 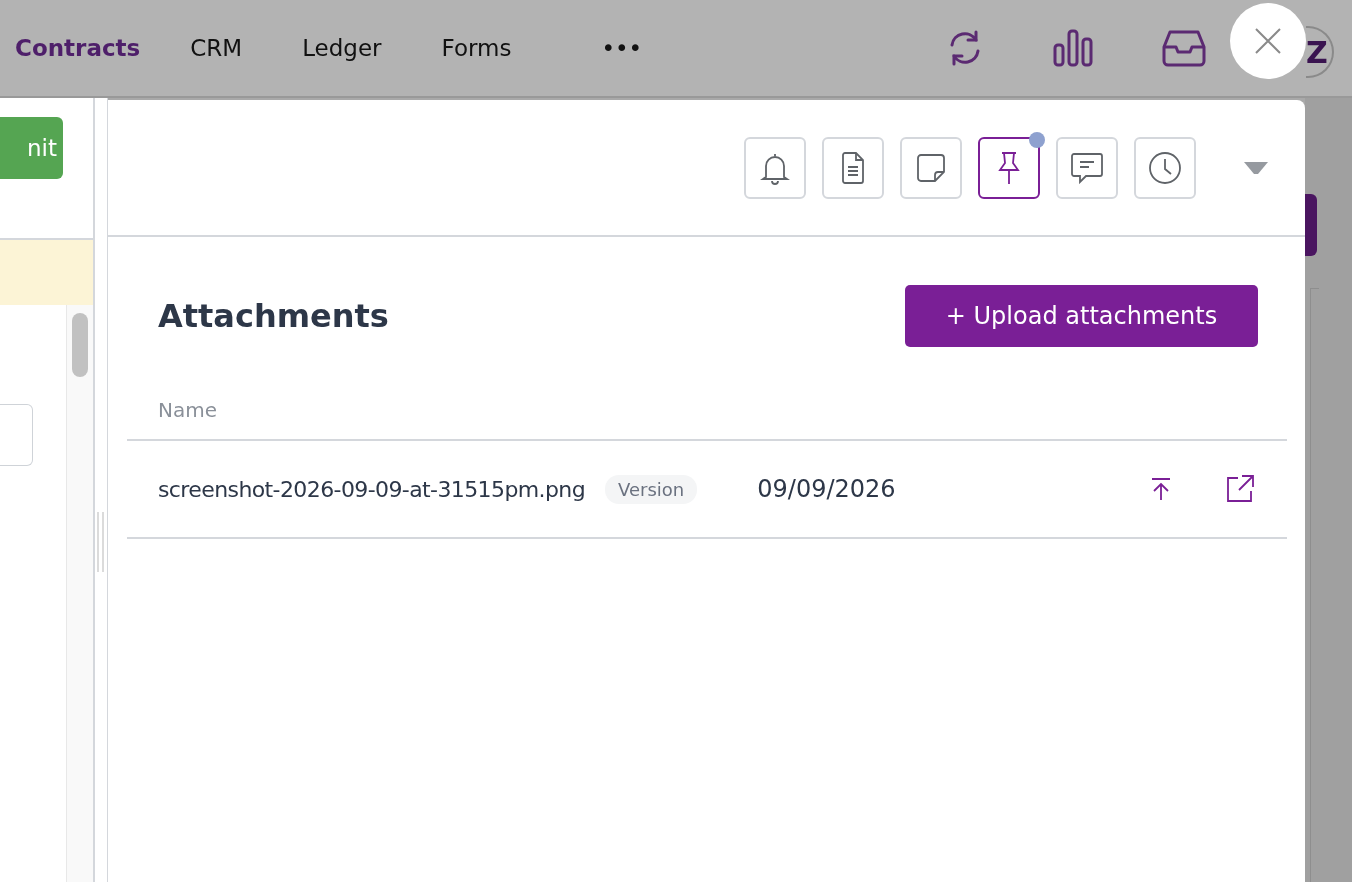 What do you see at coordinates (476, 48) in the screenshot?
I see `nav-link: Forms` at bounding box center [476, 48].